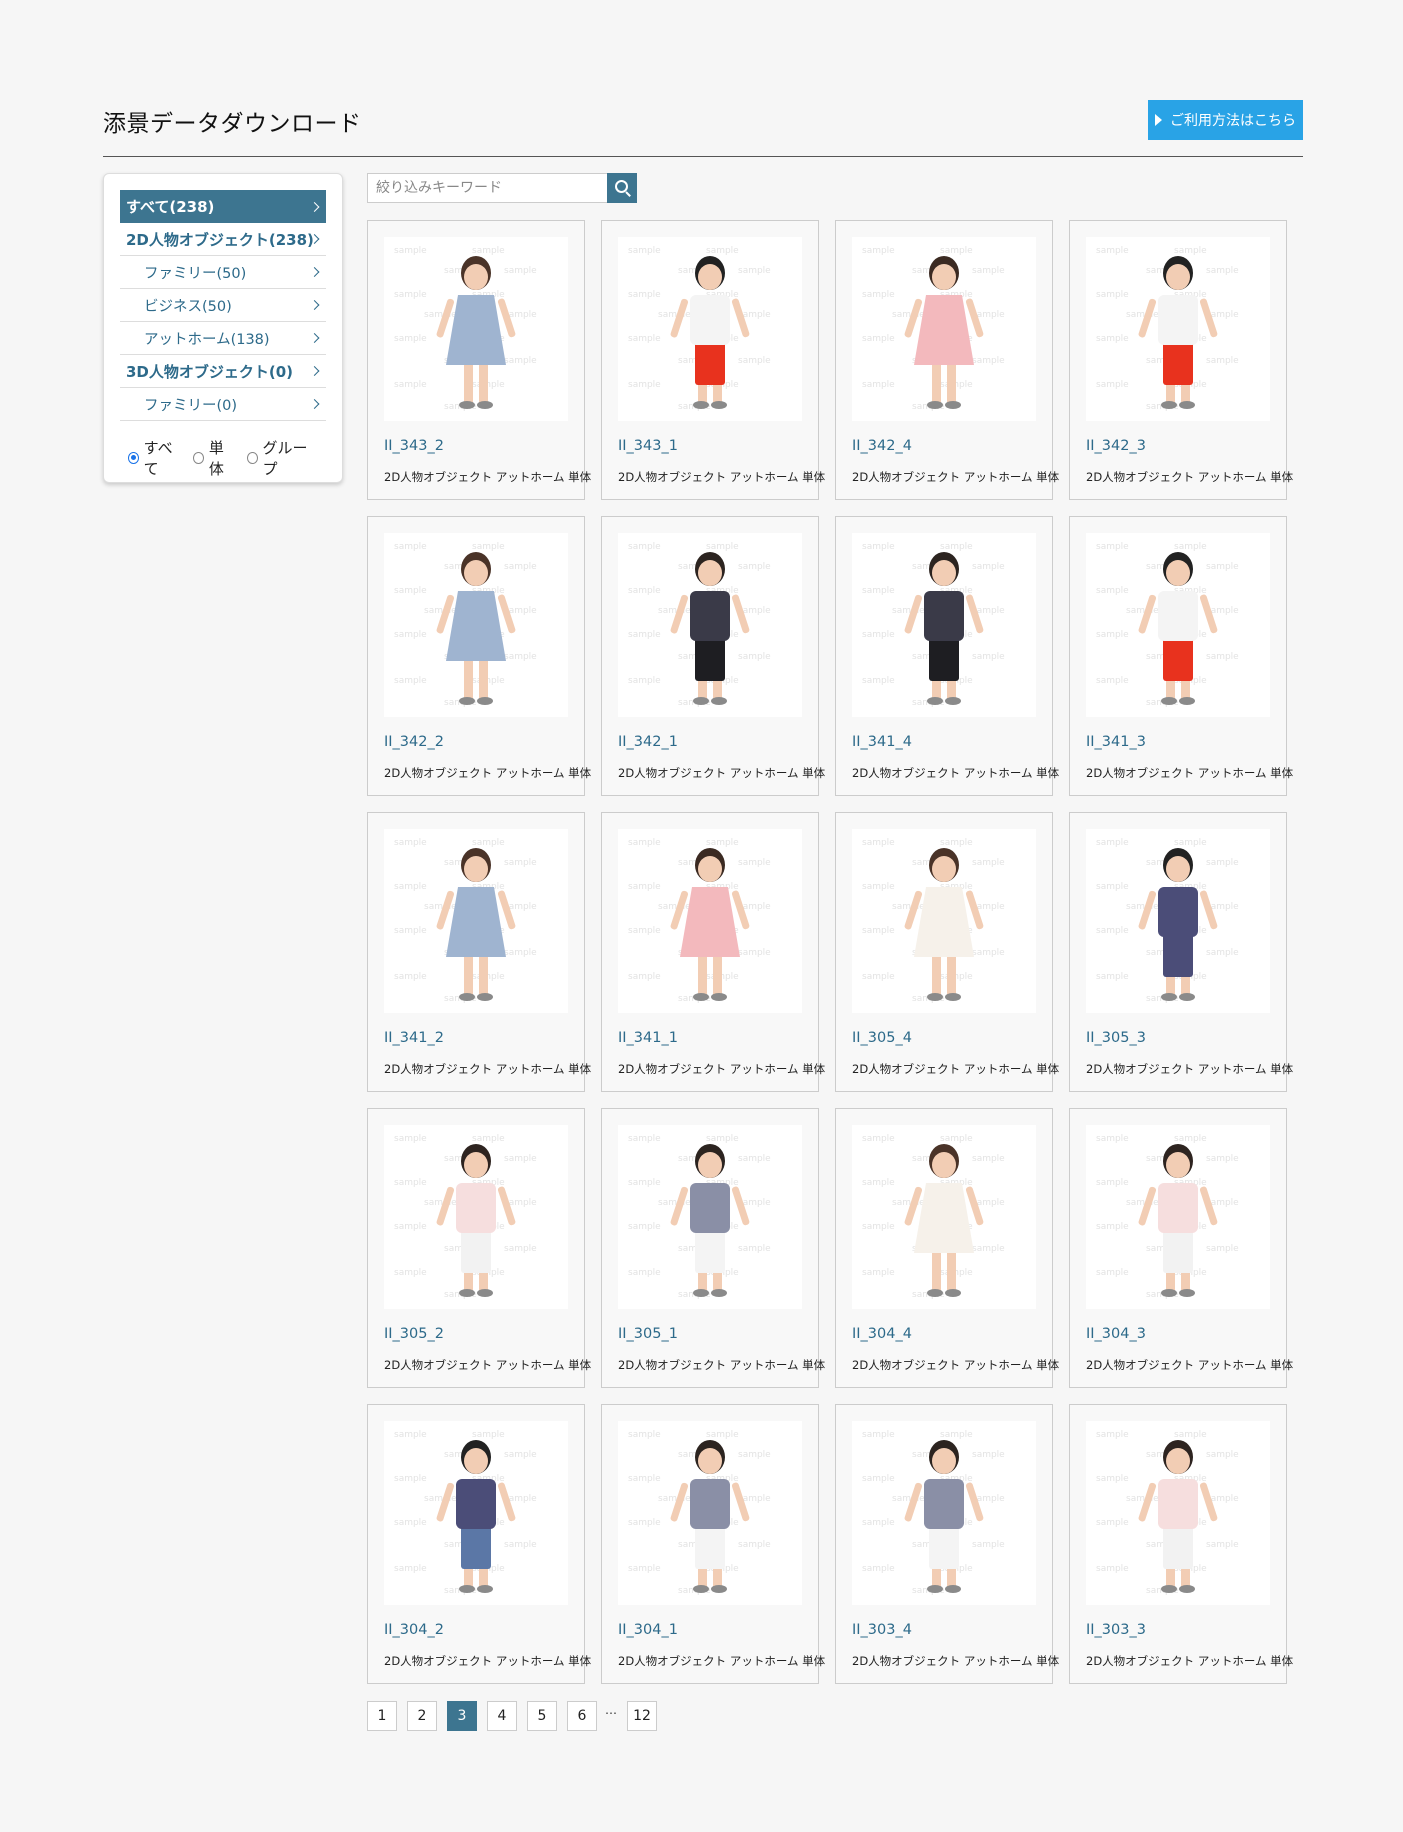 The height and width of the screenshot is (1832, 1403). I want to click on search-button, so click(622, 188).